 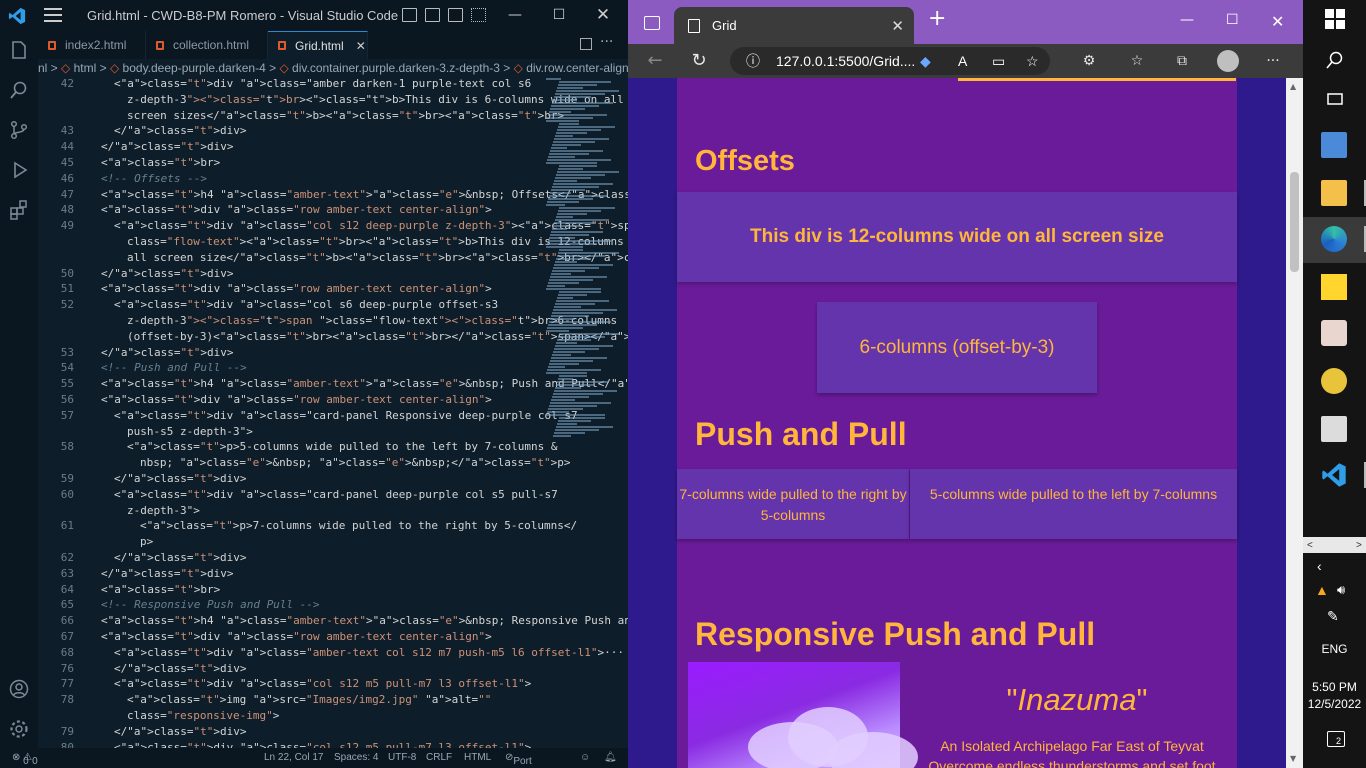 I want to click on settings-gear-icon, so click(x=19, y=729).